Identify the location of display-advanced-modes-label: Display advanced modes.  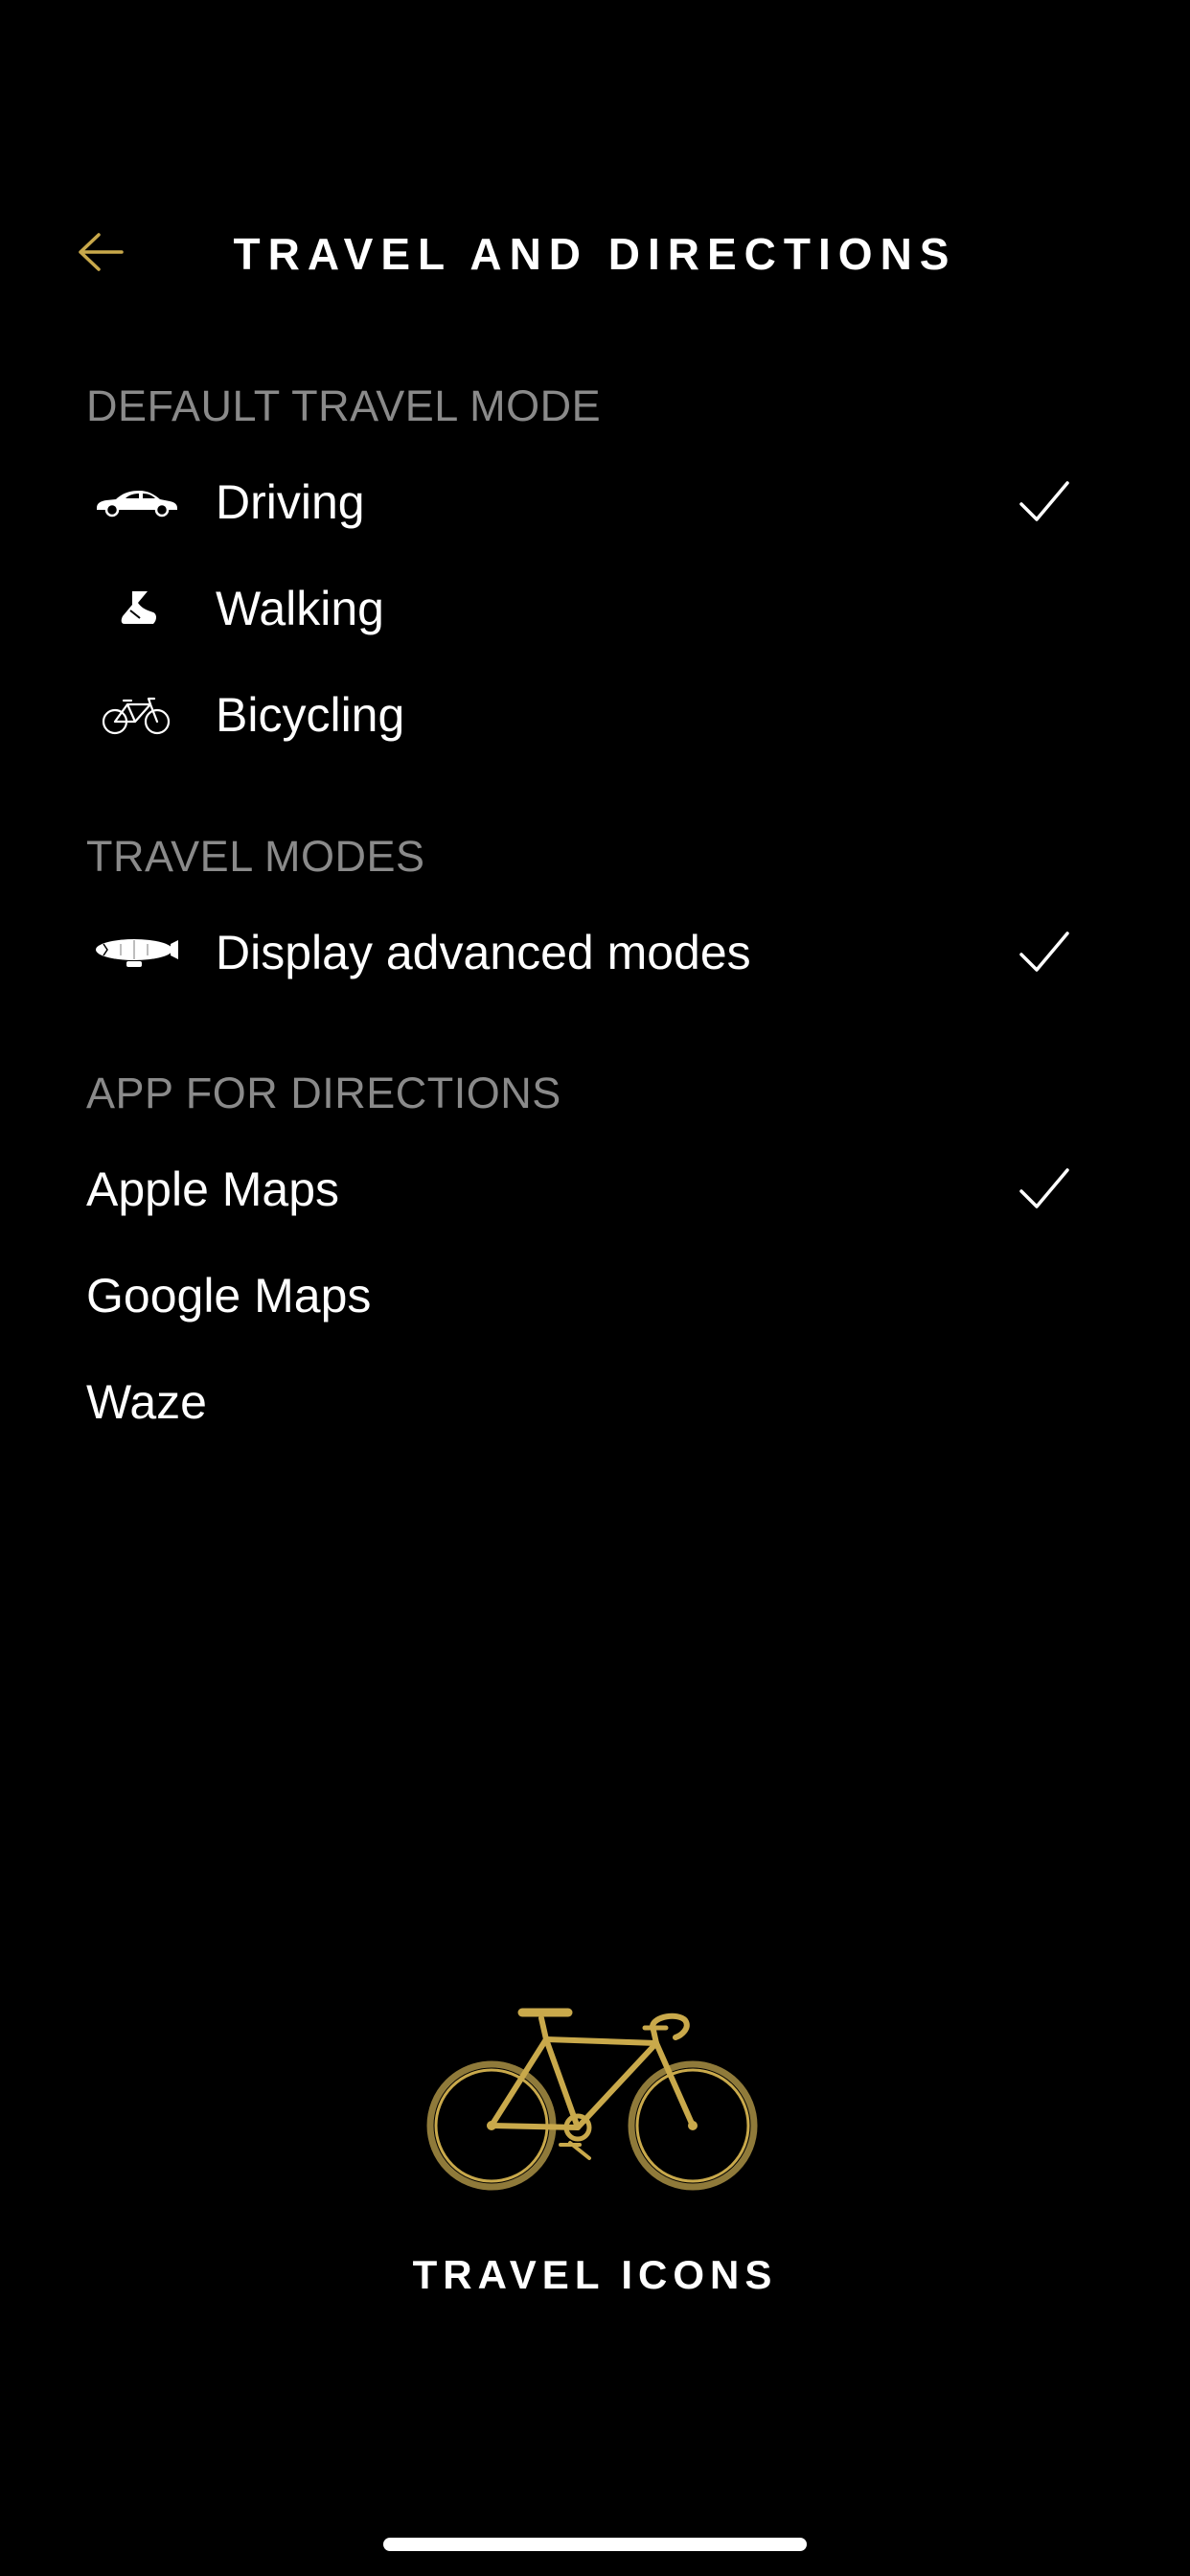
(484, 952).